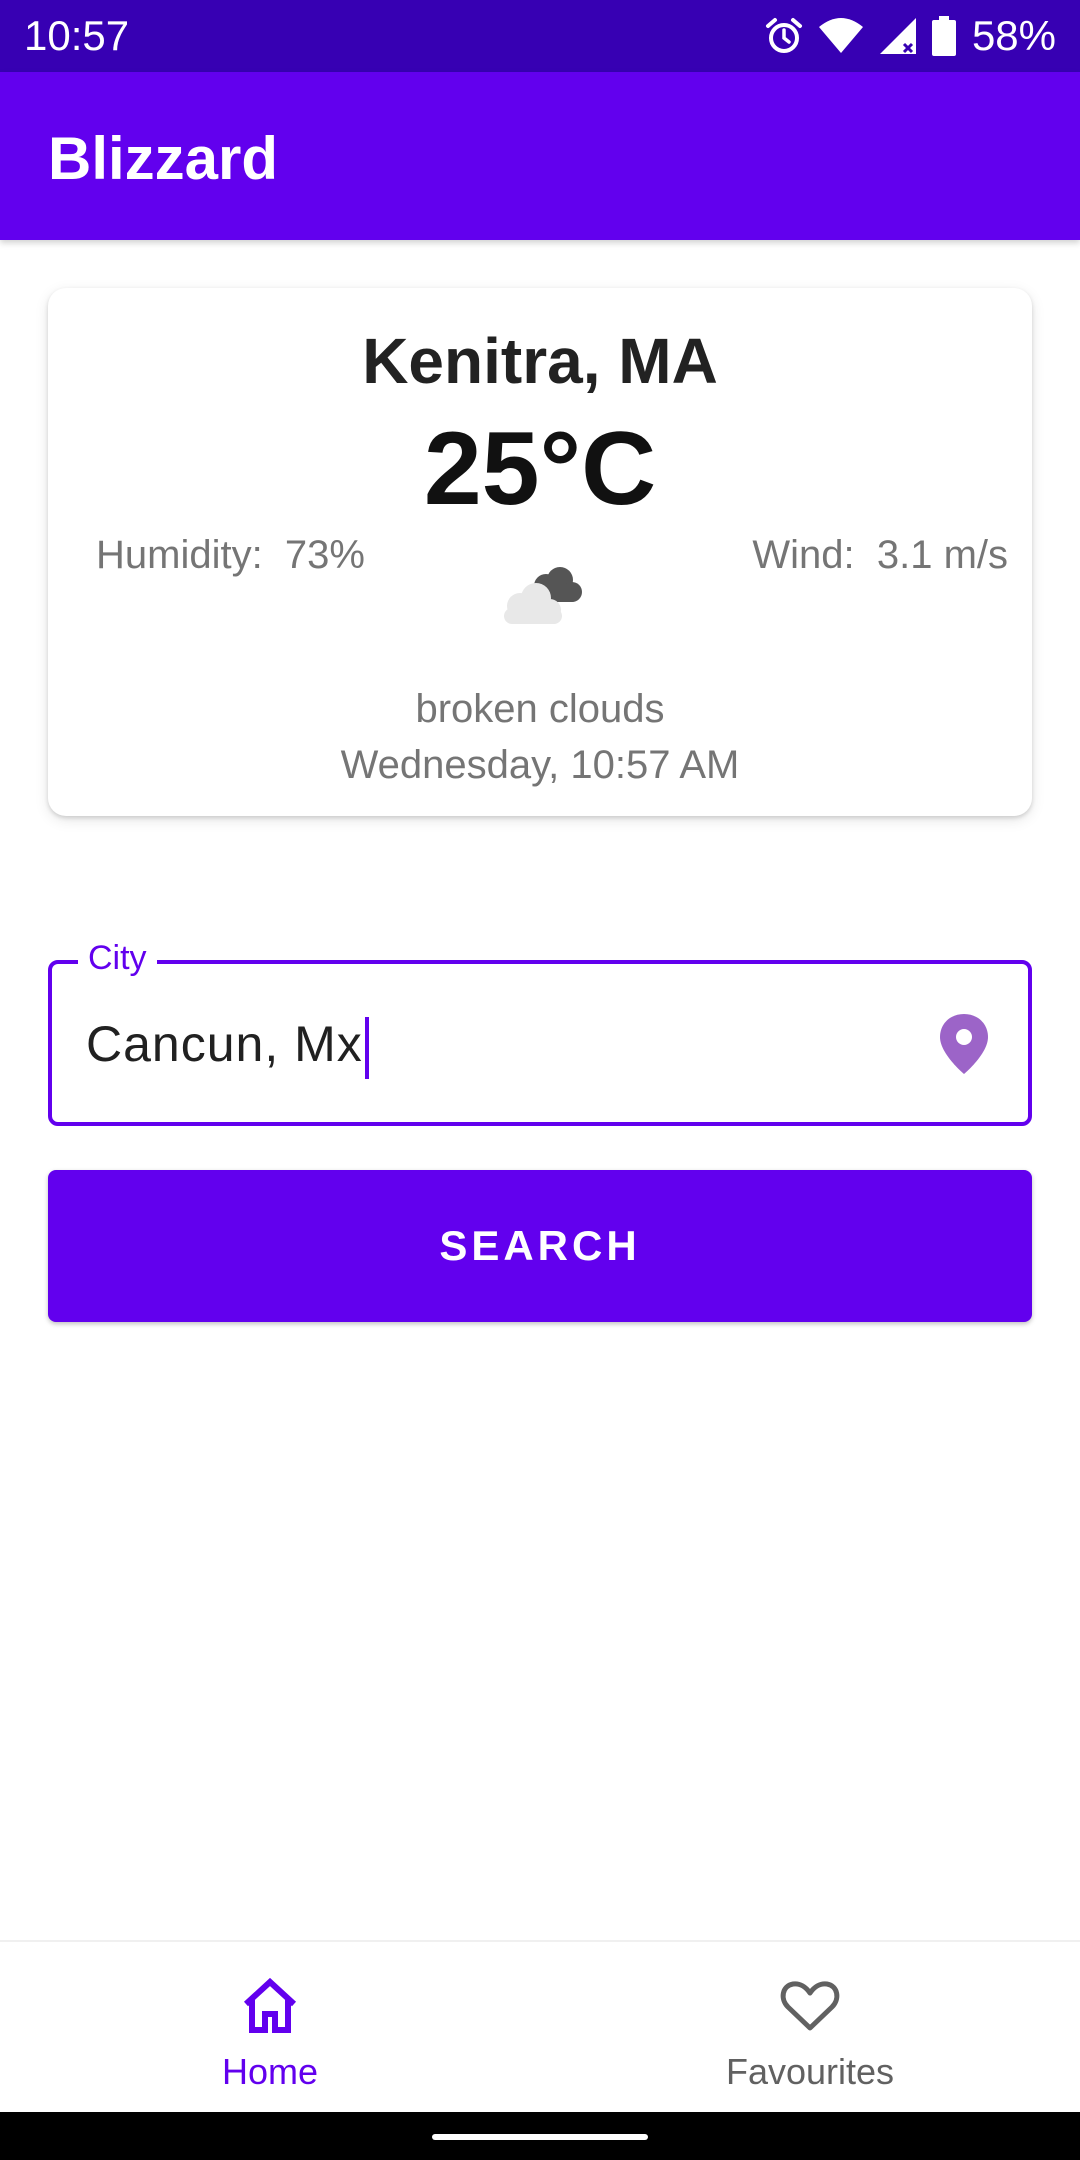 This screenshot has width=1080, height=2160. I want to click on status-time: 10:57, so click(77, 35).